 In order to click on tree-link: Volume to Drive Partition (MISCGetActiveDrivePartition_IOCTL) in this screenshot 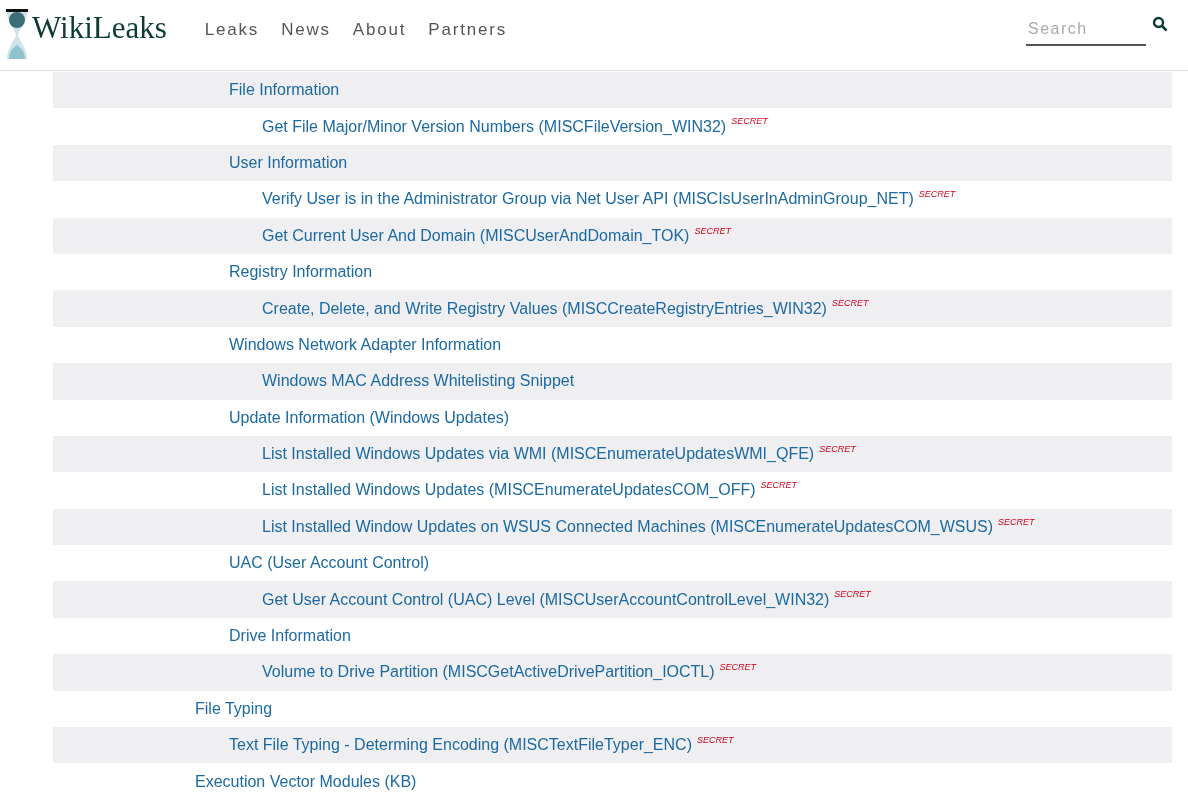, I will do `click(488, 672)`.